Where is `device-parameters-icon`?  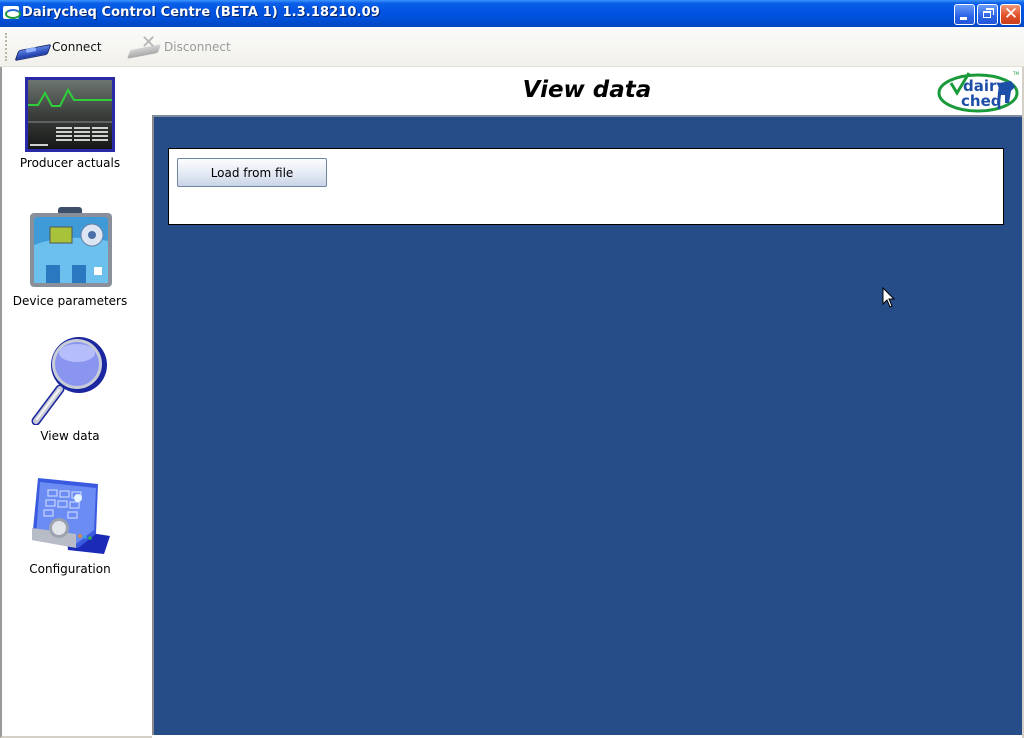
device-parameters-icon is located at coordinates (70, 247).